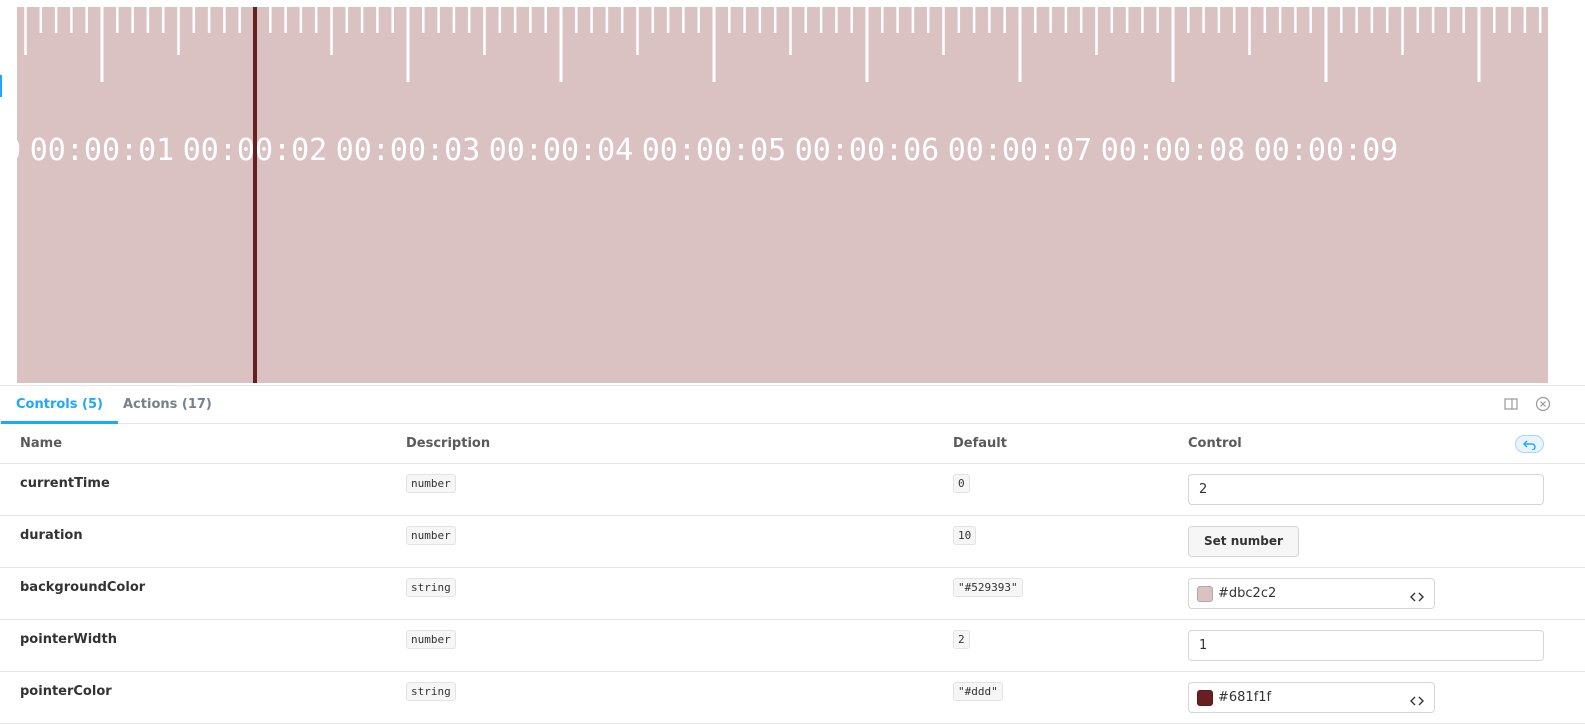  Describe the element at coordinates (1366, 645) in the screenshot. I see `pointer-width-input: 1` at that location.